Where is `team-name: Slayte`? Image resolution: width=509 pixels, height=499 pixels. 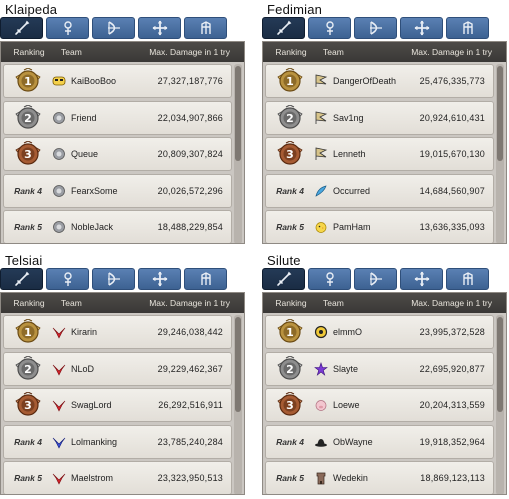 team-name: Slayte is located at coordinates (346, 368).